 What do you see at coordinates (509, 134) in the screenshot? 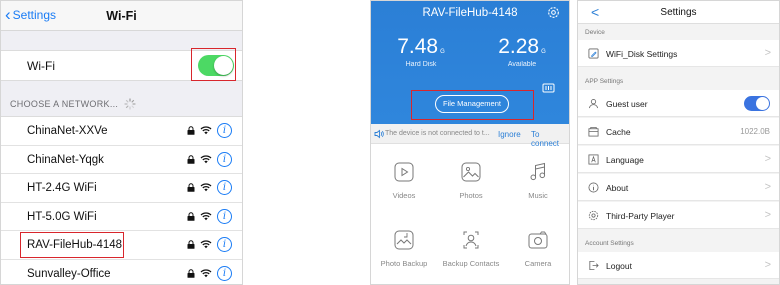
I see `ignore-link: Ignore` at bounding box center [509, 134].